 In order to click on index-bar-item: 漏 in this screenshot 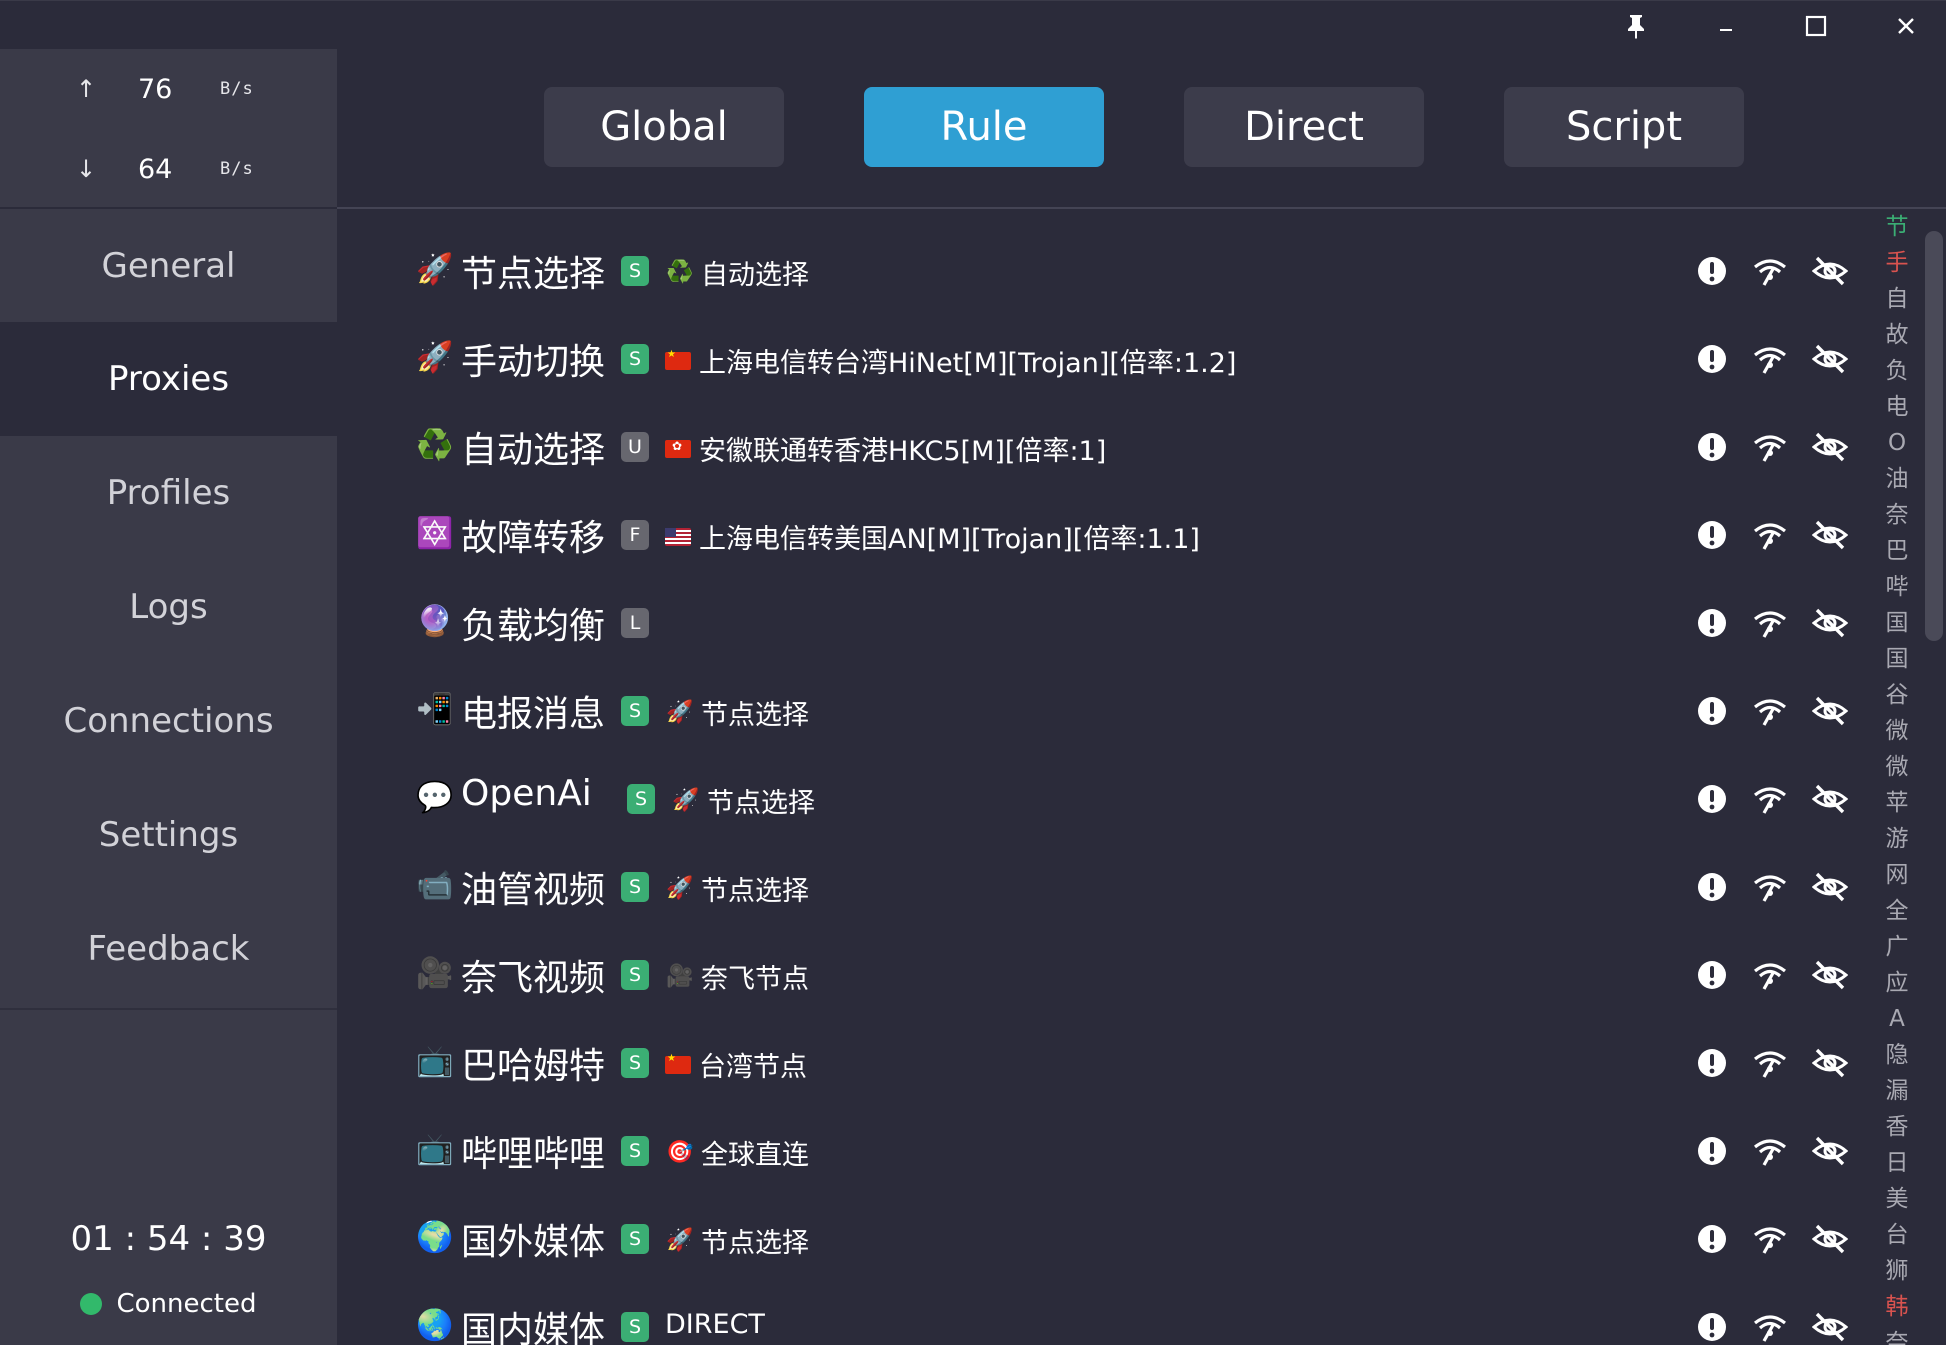, I will do `click(1897, 1091)`.